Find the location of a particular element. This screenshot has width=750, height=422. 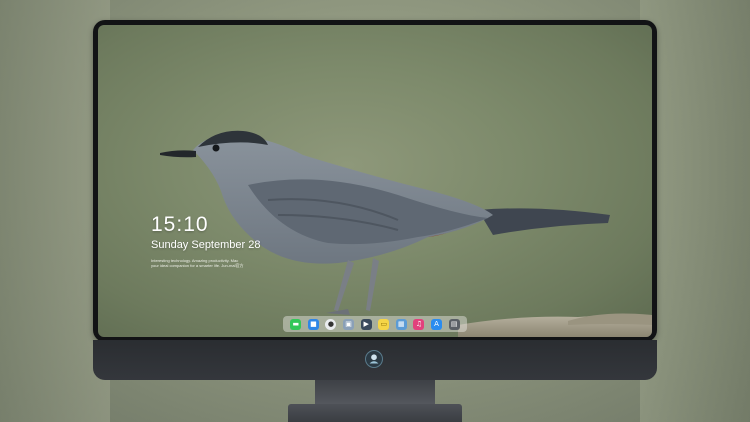

preview-glyph: ▣ is located at coordinates (348, 323).